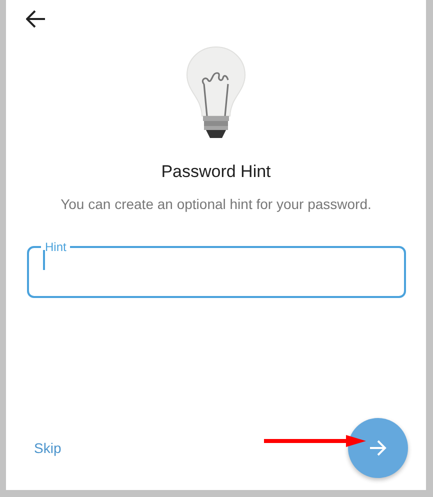 This screenshot has height=497, width=433. Describe the element at coordinates (216, 93) in the screenshot. I see `lightbulb-icon` at that location.